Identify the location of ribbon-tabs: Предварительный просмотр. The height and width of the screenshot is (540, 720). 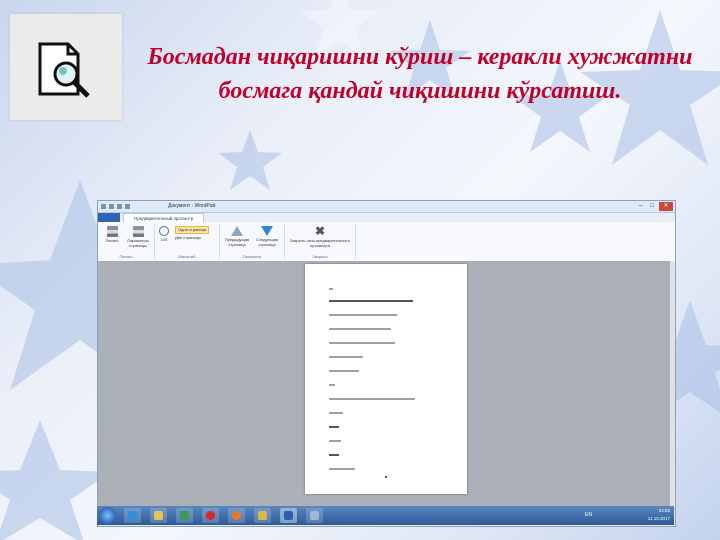
(386, 217).